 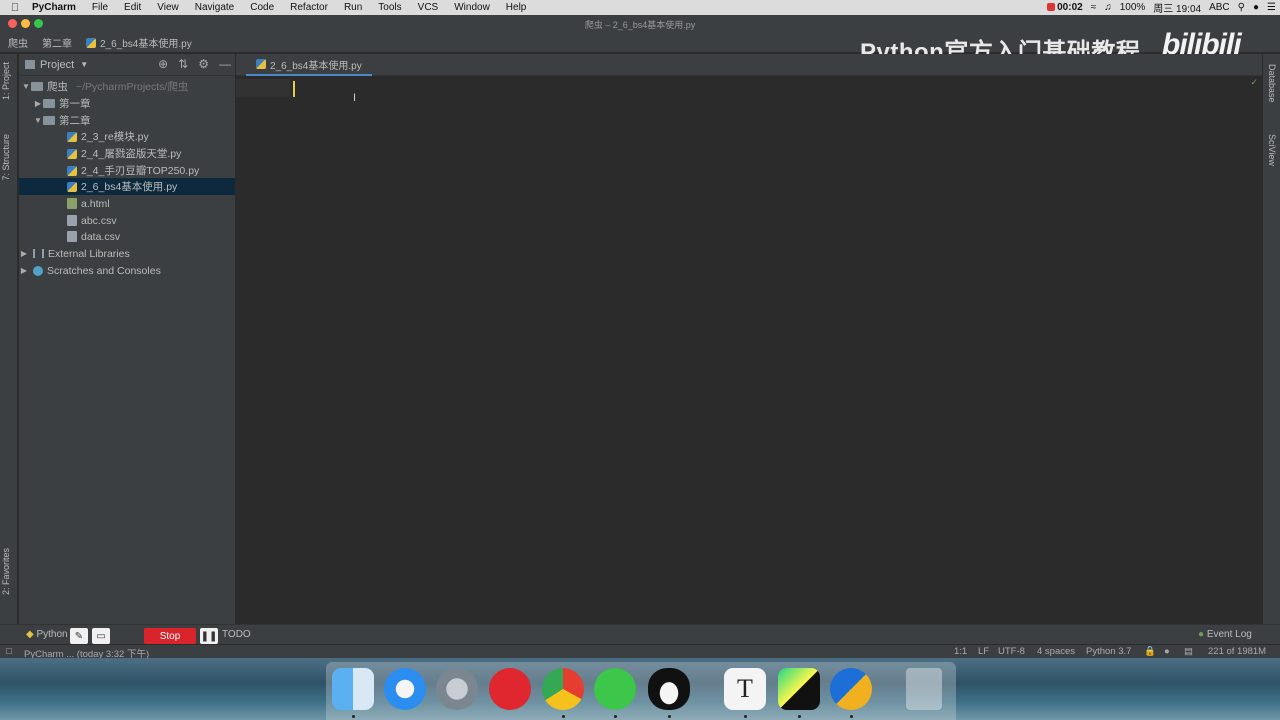 What do you see at coordinates (100, 7) in the screenshot?
I see `menu-file: File` at bounding box center [100, 7].